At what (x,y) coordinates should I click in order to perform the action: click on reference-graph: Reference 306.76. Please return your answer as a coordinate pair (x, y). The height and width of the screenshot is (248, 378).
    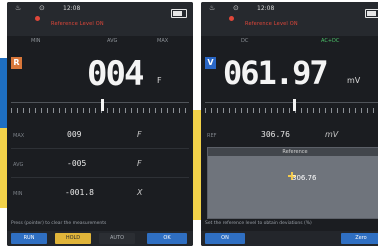
    Looking at the image, I should click on (292, 183).